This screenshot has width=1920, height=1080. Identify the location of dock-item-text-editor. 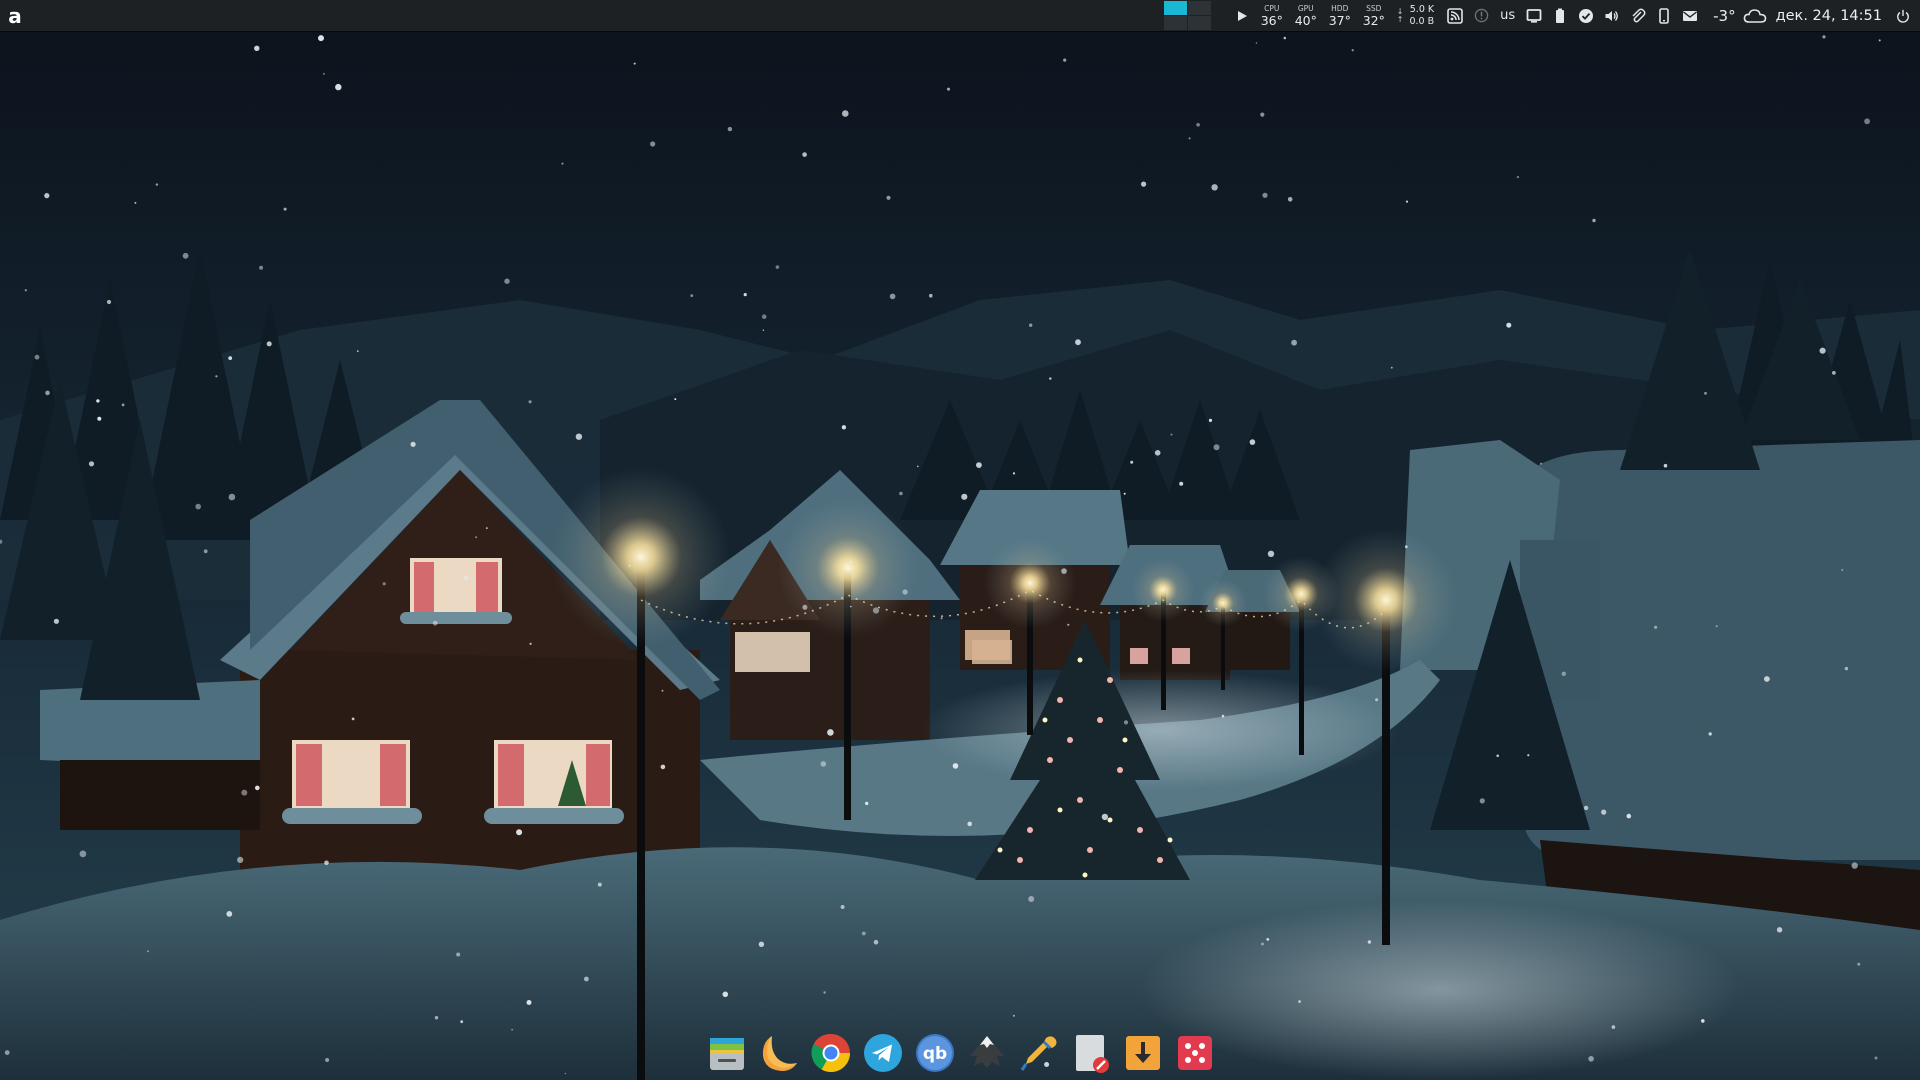
(1091, 1053).